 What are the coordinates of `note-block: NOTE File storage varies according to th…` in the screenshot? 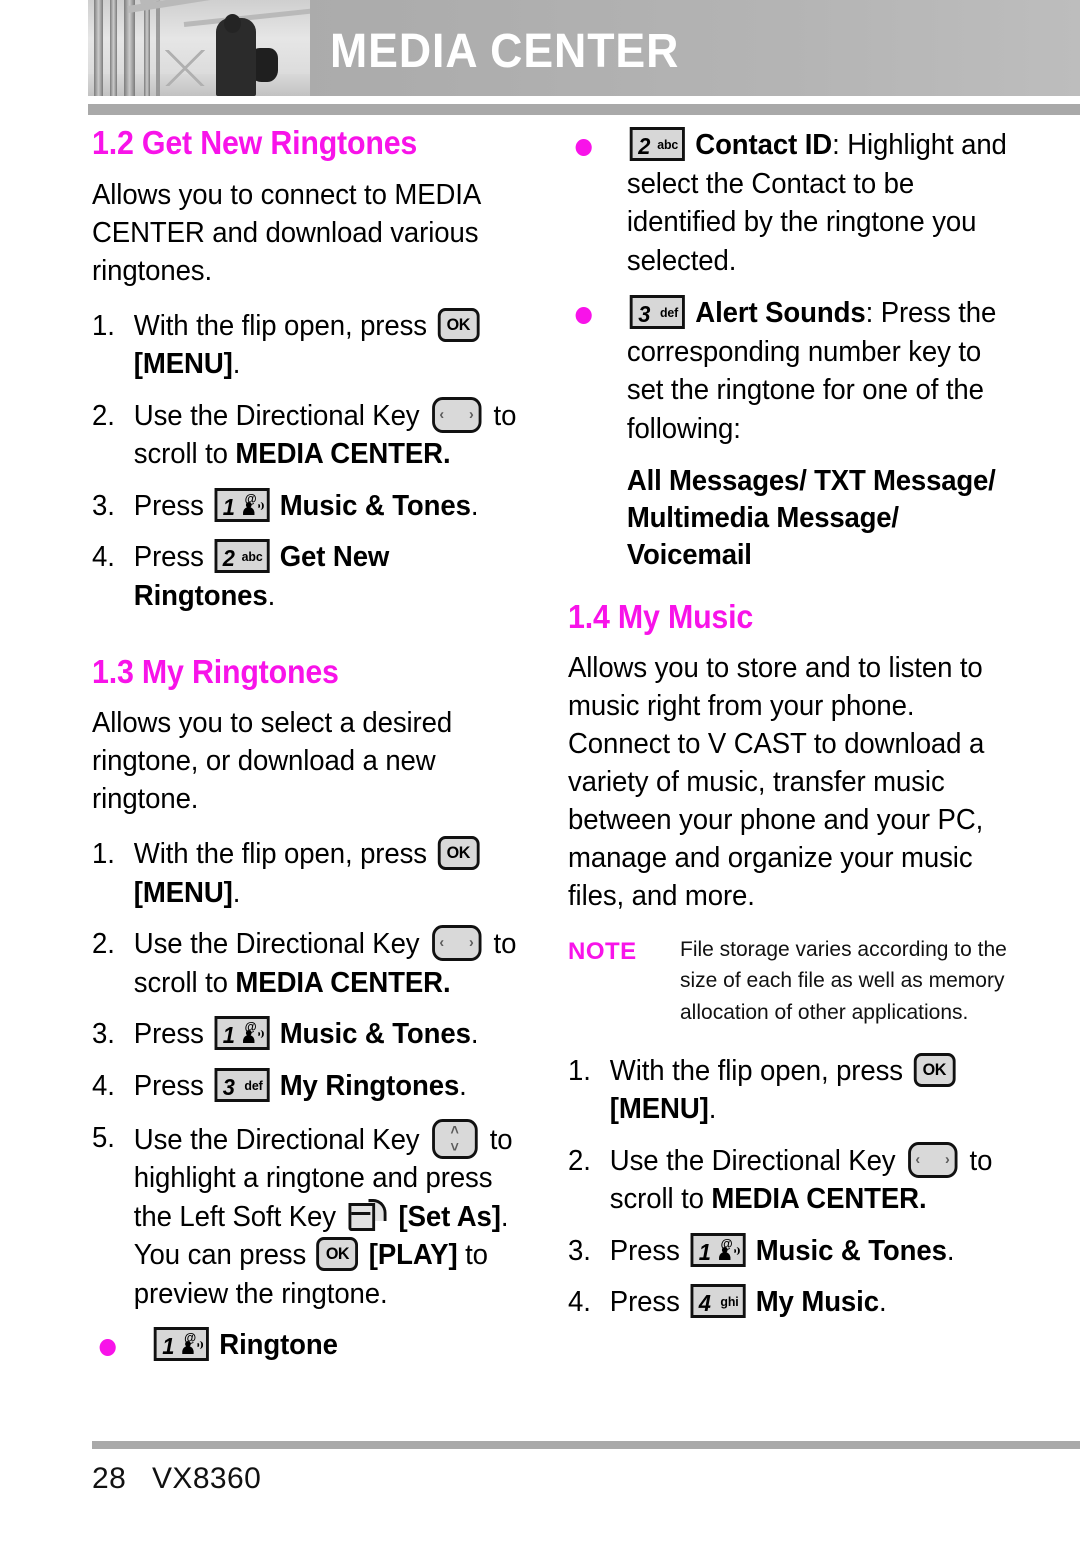 It's located at (802, 980).